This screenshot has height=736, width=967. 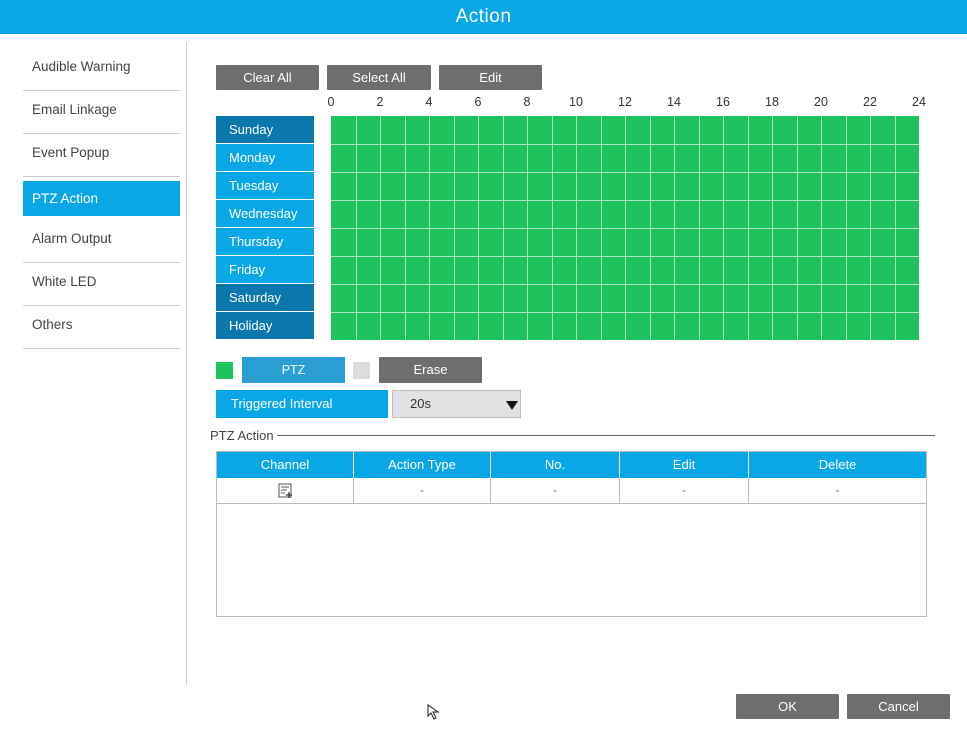 I want to click on ptz-color-swatch, so click(x=224, y=370).